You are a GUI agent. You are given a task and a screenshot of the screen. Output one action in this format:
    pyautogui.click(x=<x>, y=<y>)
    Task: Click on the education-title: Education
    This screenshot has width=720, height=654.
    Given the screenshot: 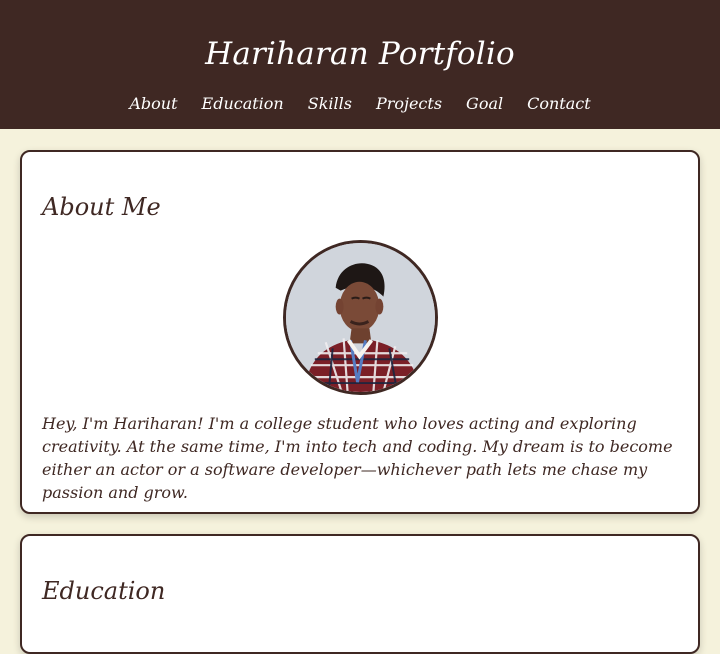 What is the action you would take?
    pyautogui.click(x=104, y=591)
    